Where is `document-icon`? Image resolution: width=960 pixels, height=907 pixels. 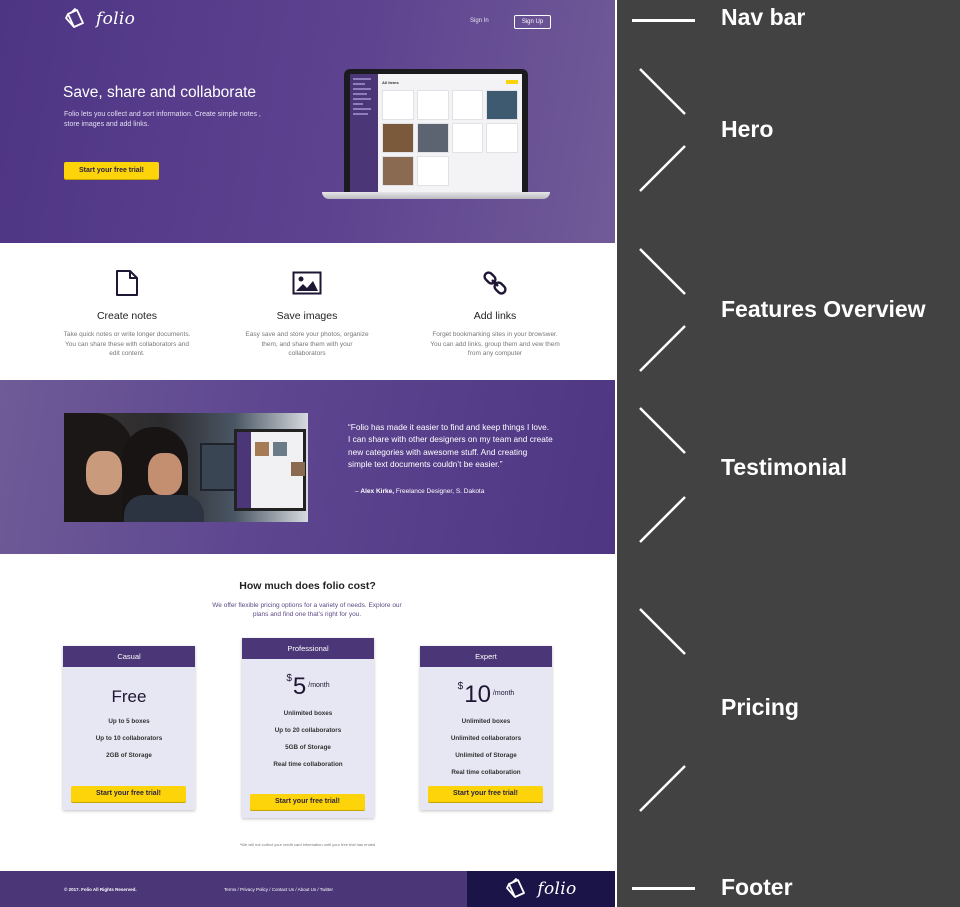 document-icon is located at coordinates (127, 283).